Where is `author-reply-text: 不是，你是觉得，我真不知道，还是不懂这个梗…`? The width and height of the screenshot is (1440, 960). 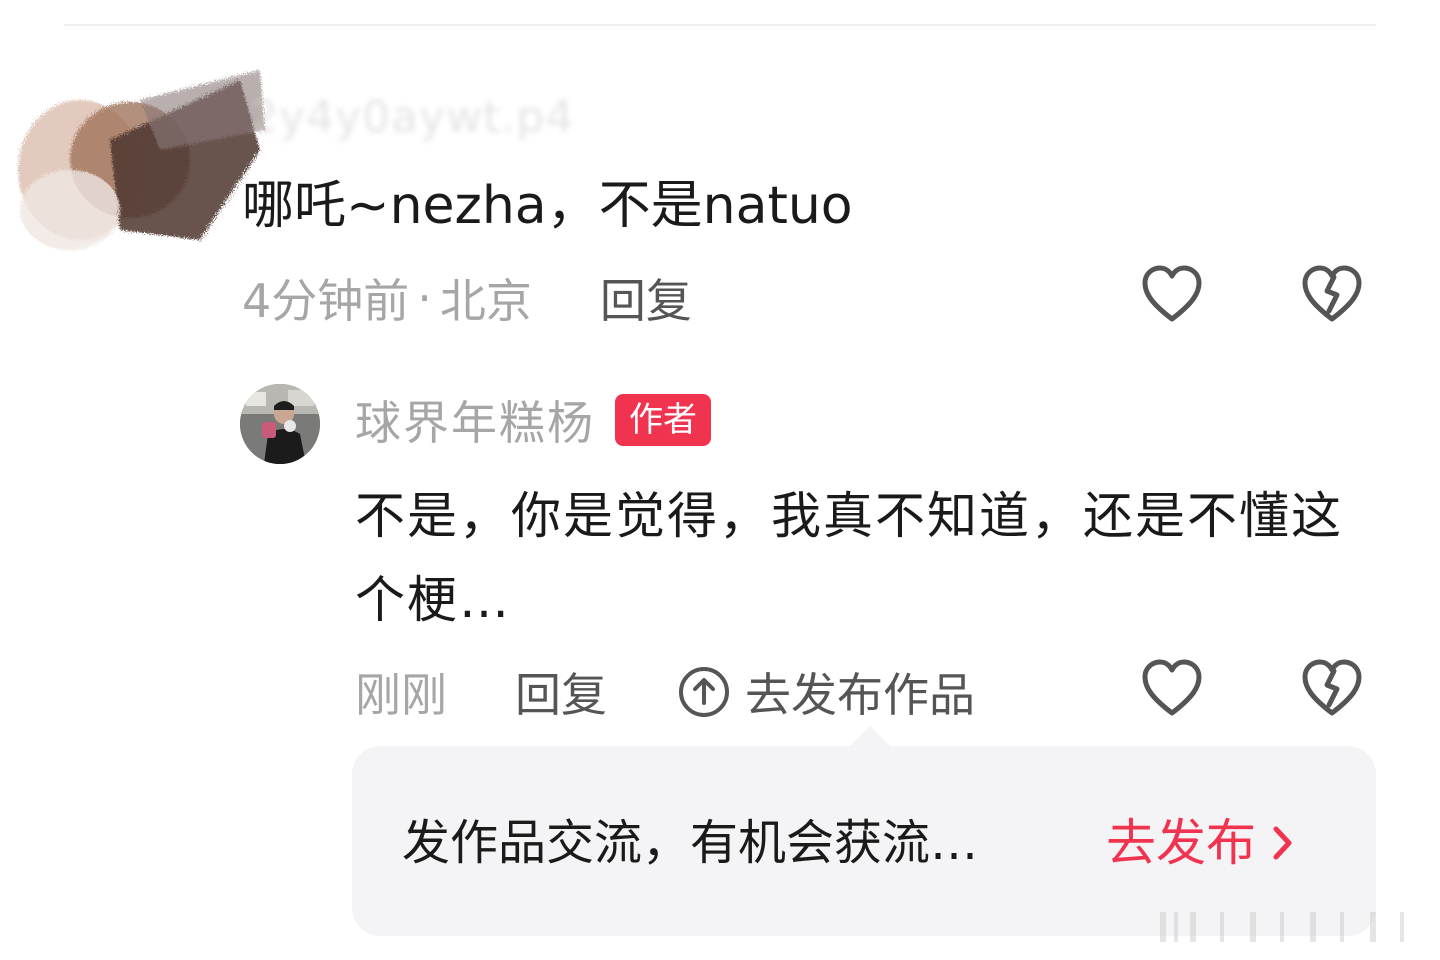 author-reply-text: 不是，你是觉得，我真不知道，还是不懂这个梗… is located at coordinates (849, 558).